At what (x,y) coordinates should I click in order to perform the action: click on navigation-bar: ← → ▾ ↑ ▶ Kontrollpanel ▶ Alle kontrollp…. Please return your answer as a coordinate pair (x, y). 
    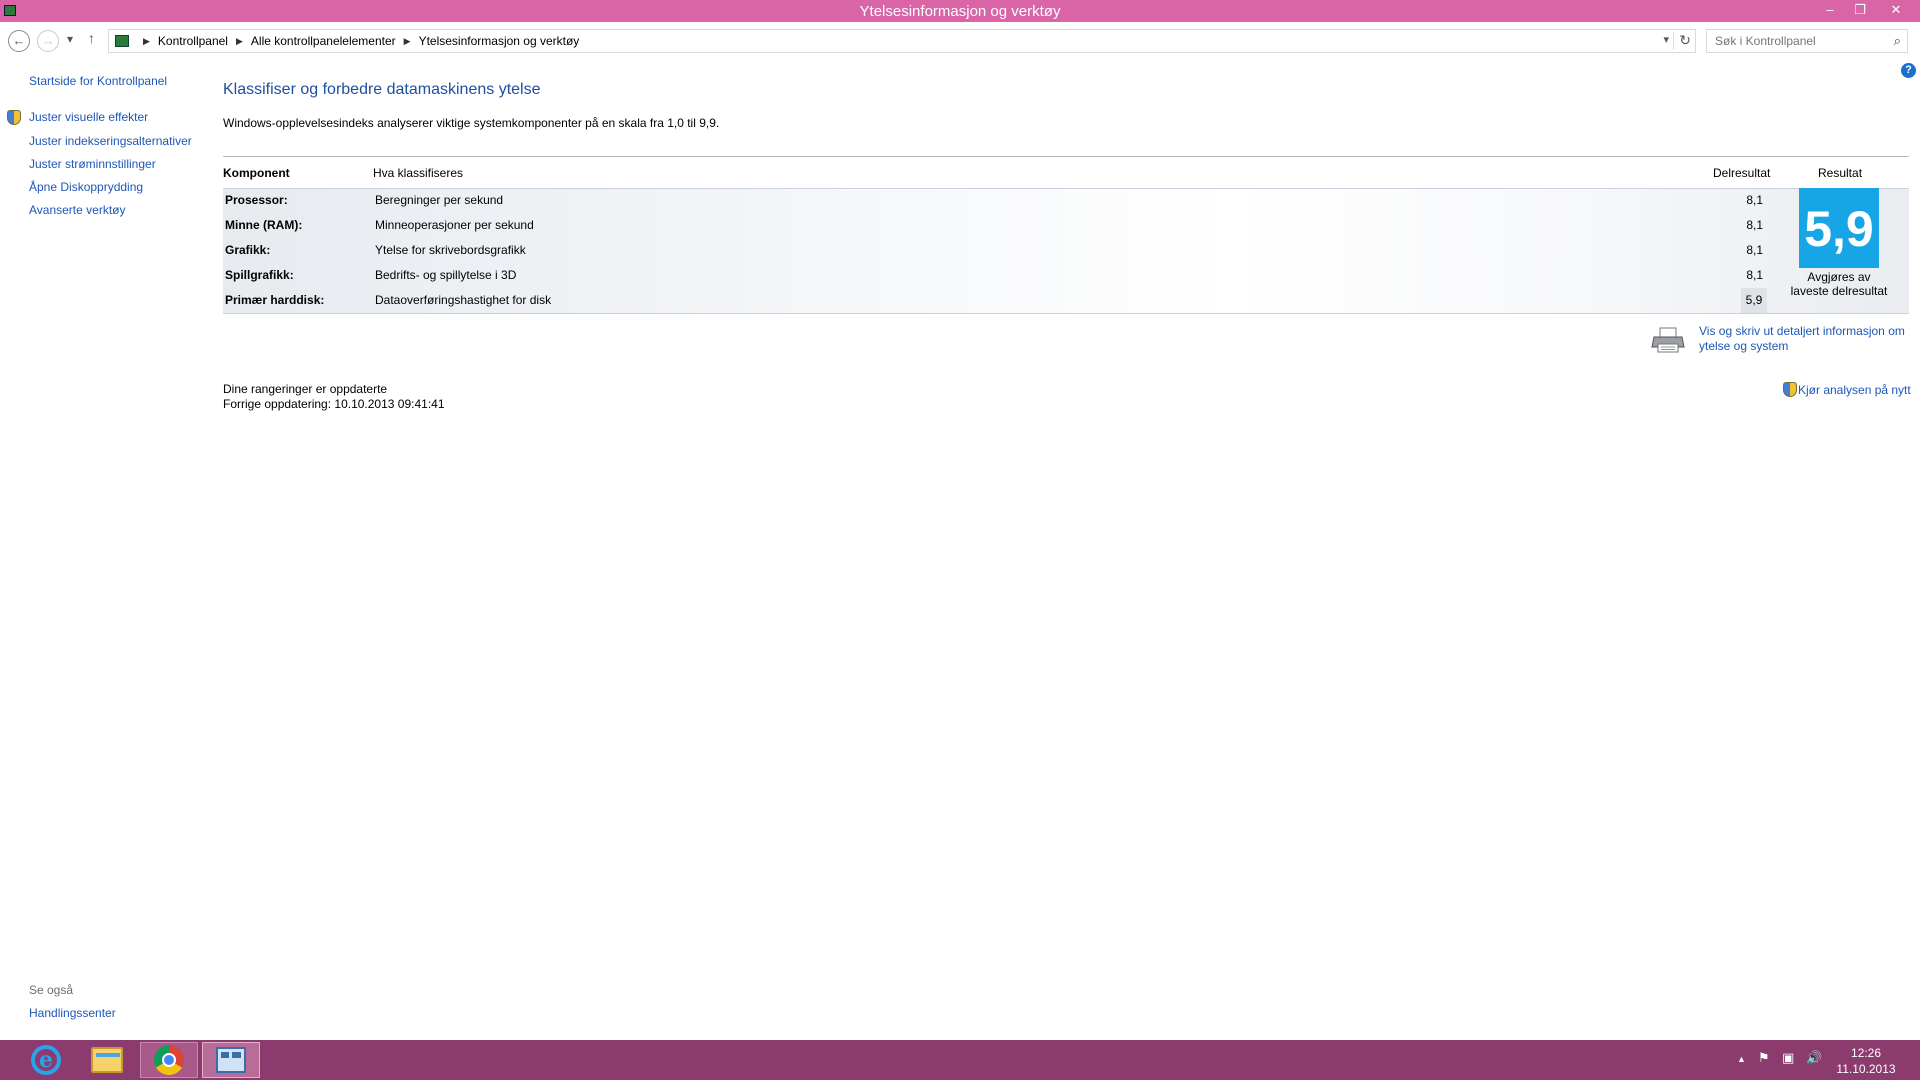
    Looking at the image, I should click on (960, 41).